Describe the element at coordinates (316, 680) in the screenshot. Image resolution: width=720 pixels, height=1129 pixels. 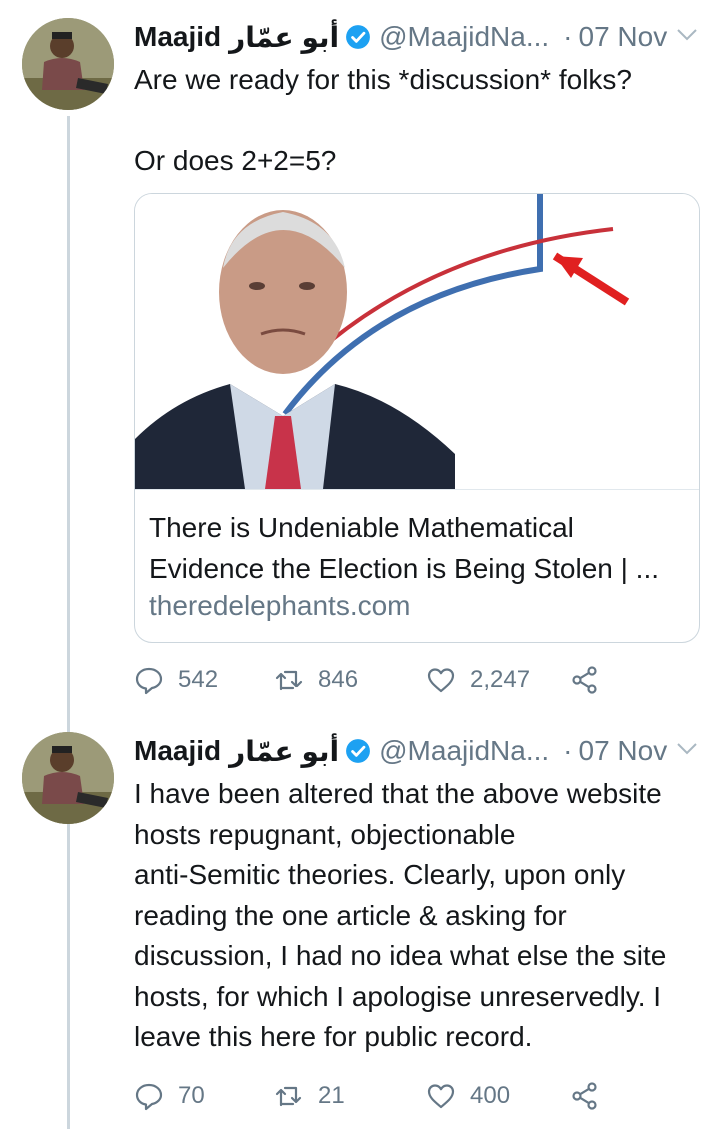
I see `retweet-button: 846` at that location.